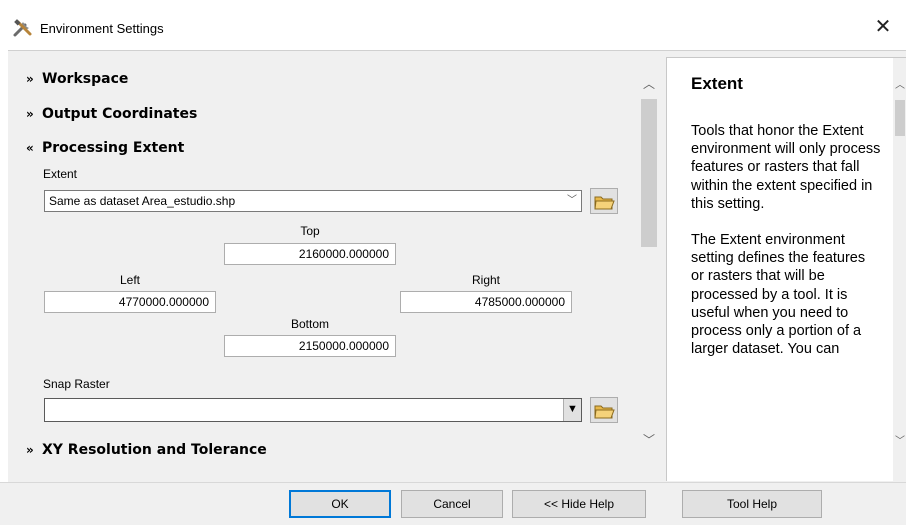  I want to click on section-processing-extent: « Processing Extent, so click(105, 148).